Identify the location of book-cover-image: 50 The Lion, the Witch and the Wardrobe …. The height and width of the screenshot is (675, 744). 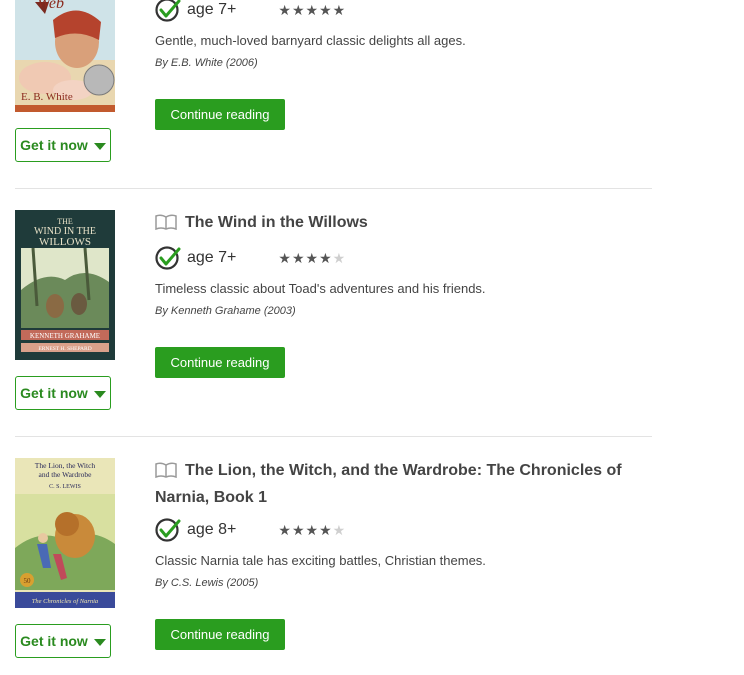
(65, 533).